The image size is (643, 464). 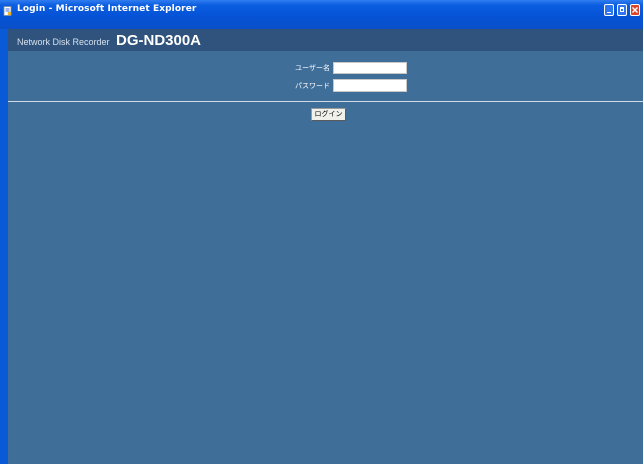 What do you see at coordinates (622, 10) in the screenshot?
I see `maximize-button` at bounding box center [622, 10].